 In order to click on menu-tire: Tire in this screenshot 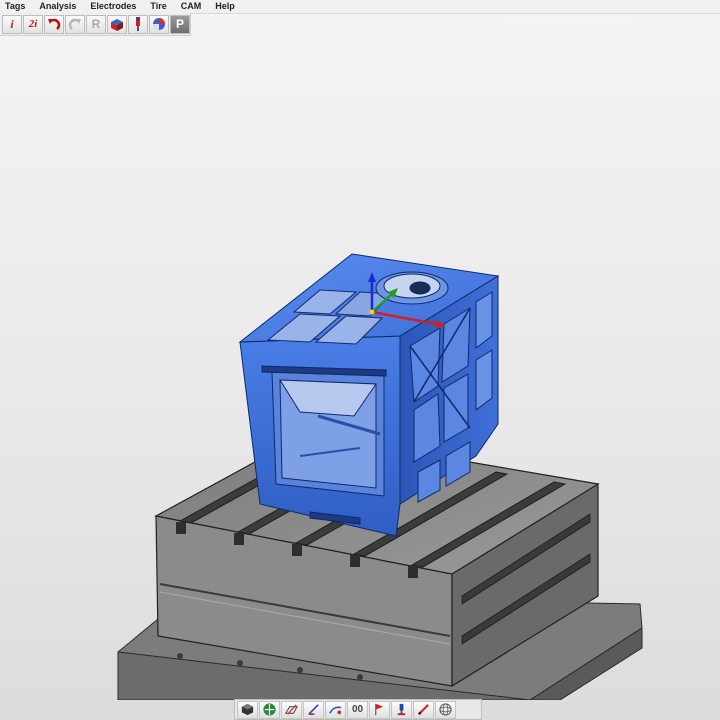, I will do `click(158, 6)`.